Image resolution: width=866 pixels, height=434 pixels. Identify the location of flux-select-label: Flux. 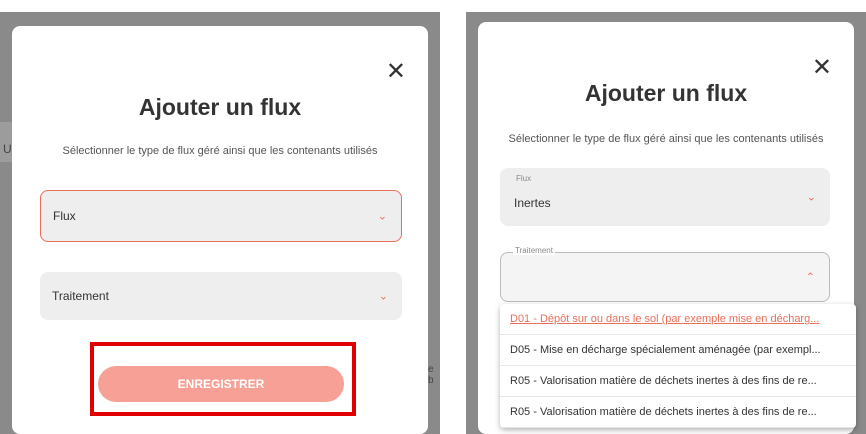
(524, 178).